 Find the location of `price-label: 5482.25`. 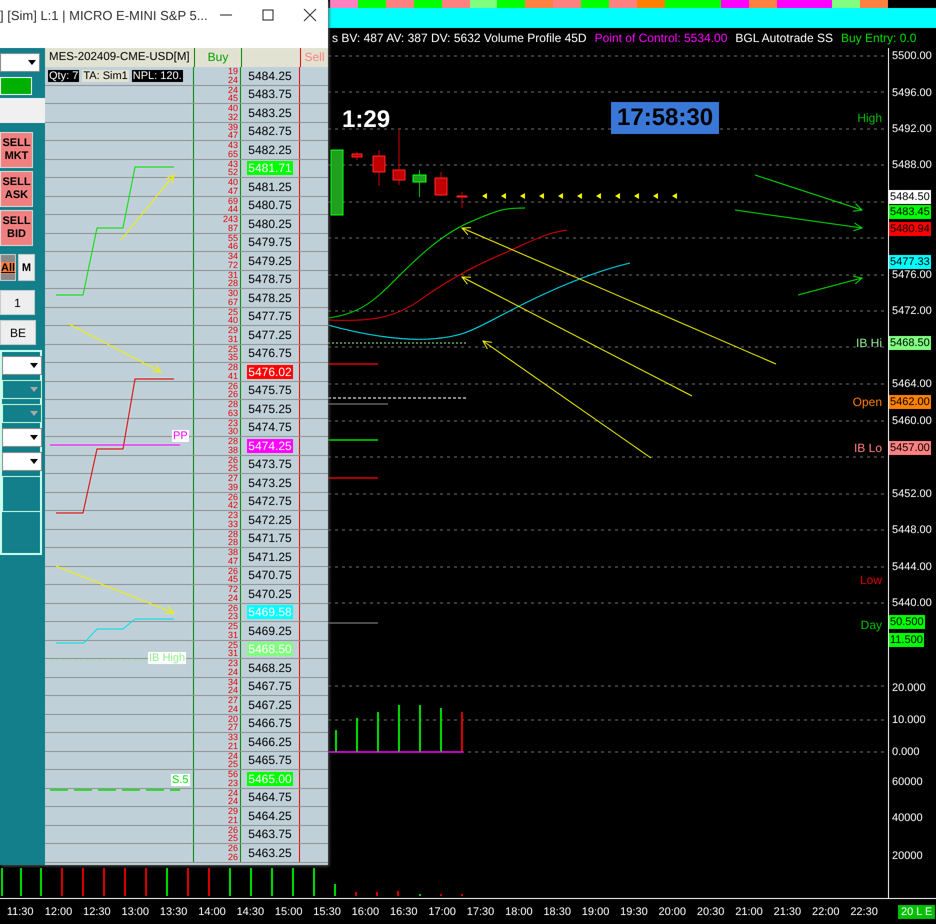

price-label: 5482.25 is located at coordinates (270, 149).